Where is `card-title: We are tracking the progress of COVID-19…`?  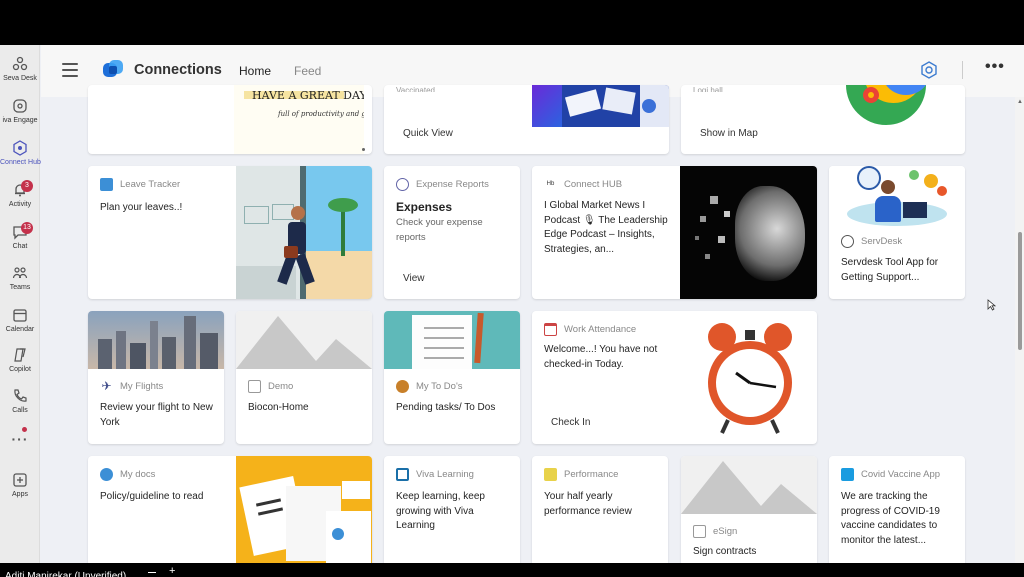 card-title: We are tracking the progress of COVID-19… is located at coordinates (890, 518).